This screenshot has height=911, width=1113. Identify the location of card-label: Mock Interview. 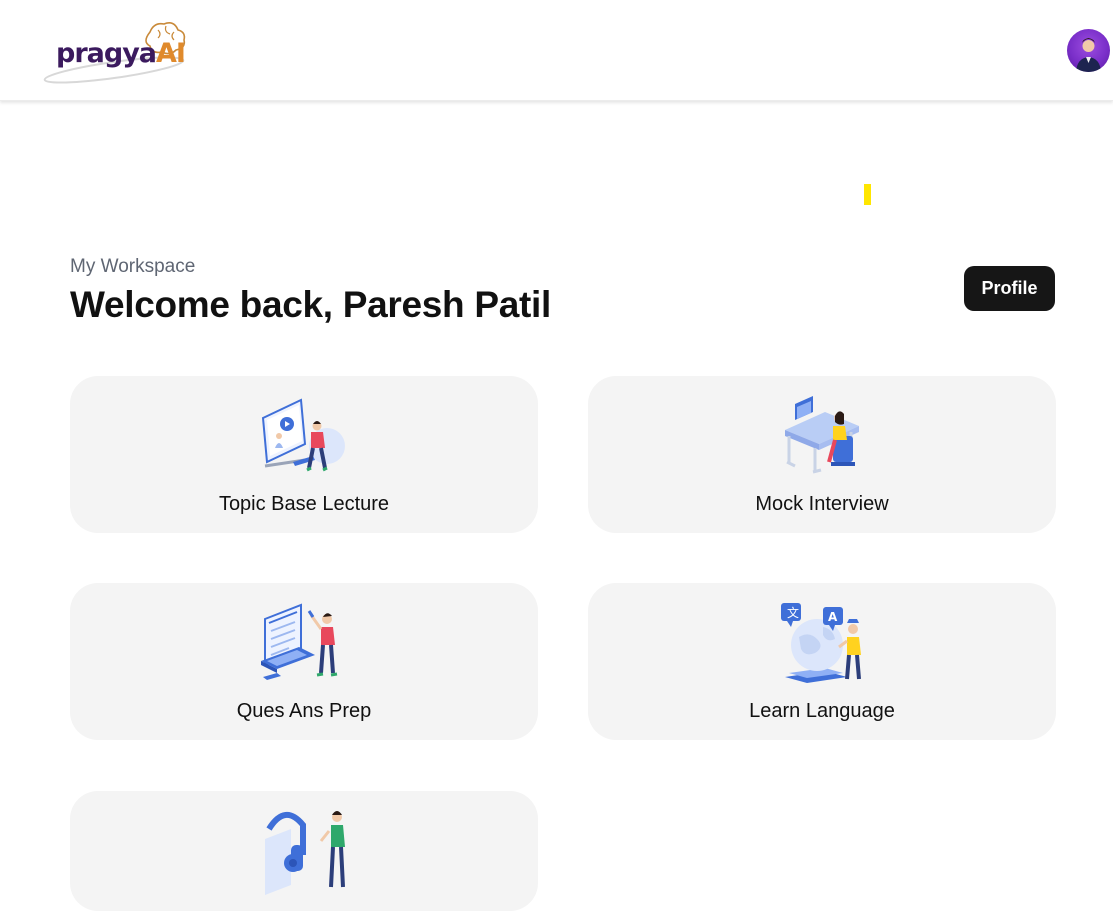
(822, 504).